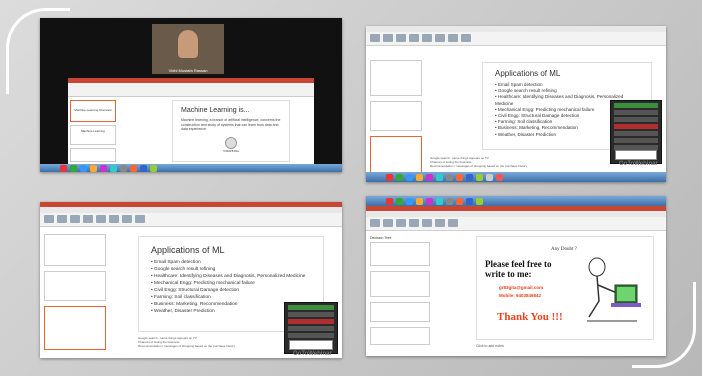 This screenshot has width=702, height=376. What do you see at coordinates (381, 238) in the screenshot?
I see `thumb-label: Decision Tree` at bounding box center [381, 238].